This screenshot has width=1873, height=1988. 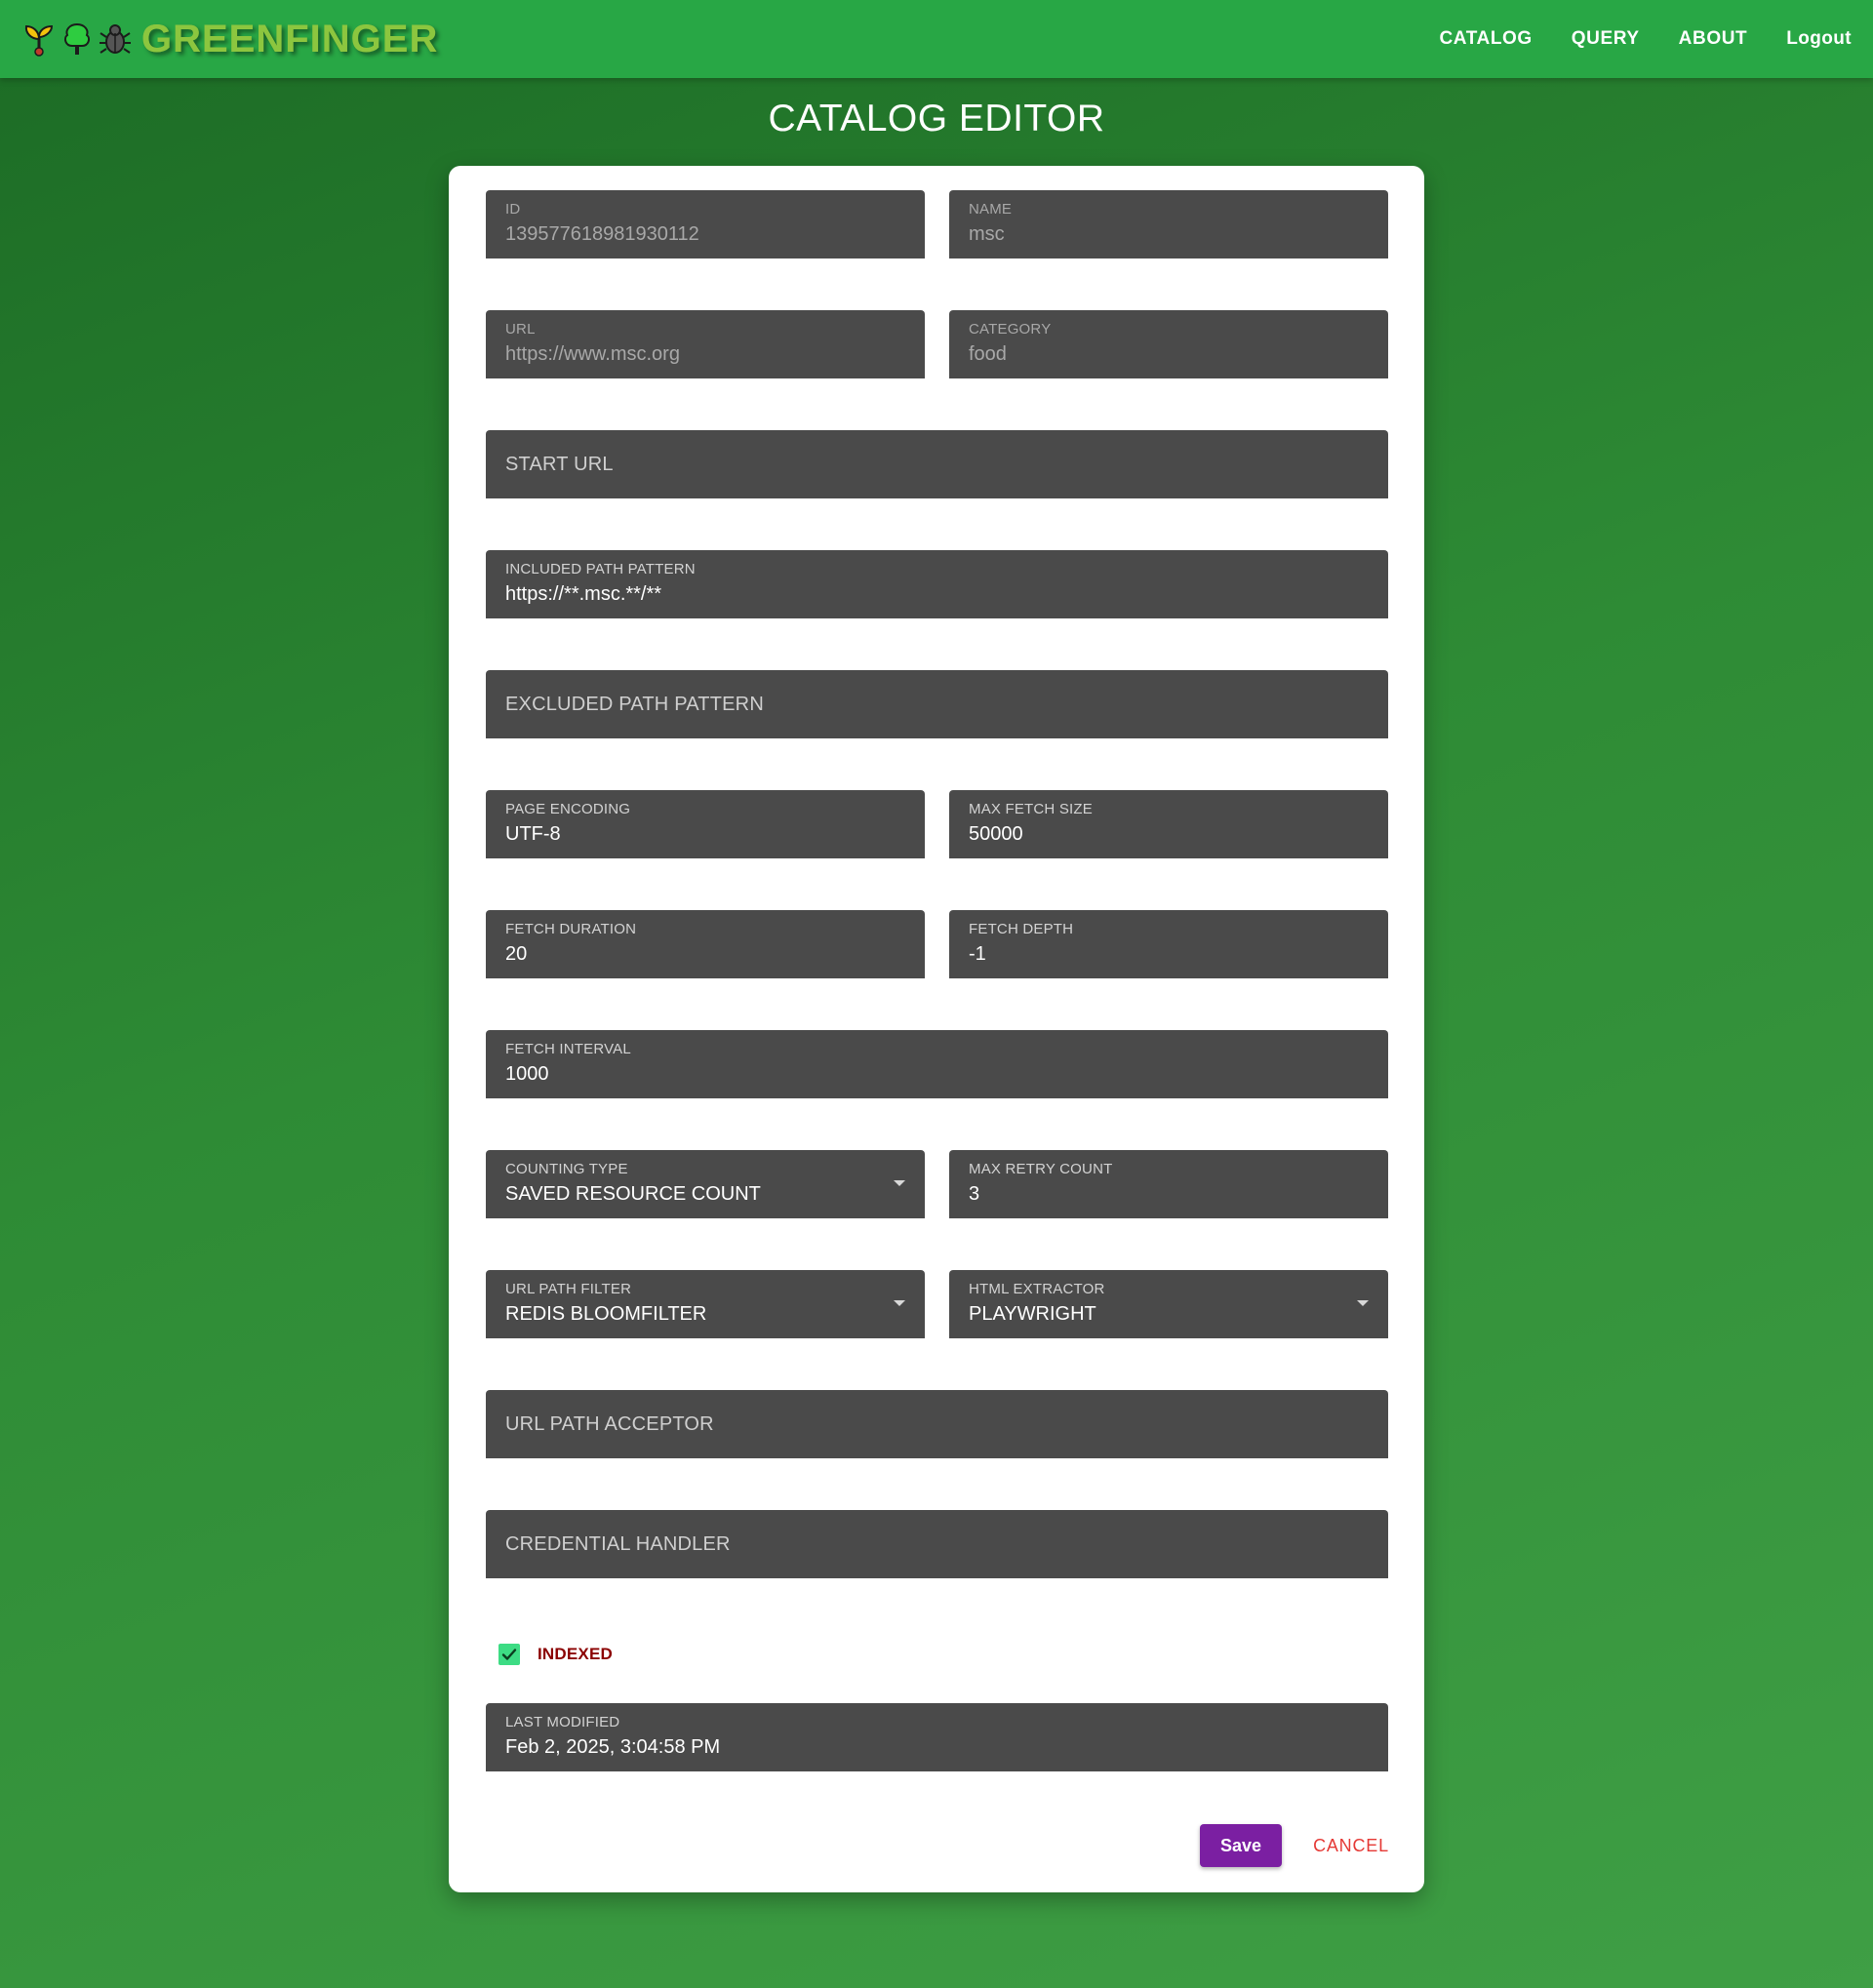 What do you see at coordinates (937, 1737) in the screenshot?
I see `last-modified-field: LAST MODIFIED Feb 2, 2025, 3:04:58 PM` at bounding box center [937, 1737].